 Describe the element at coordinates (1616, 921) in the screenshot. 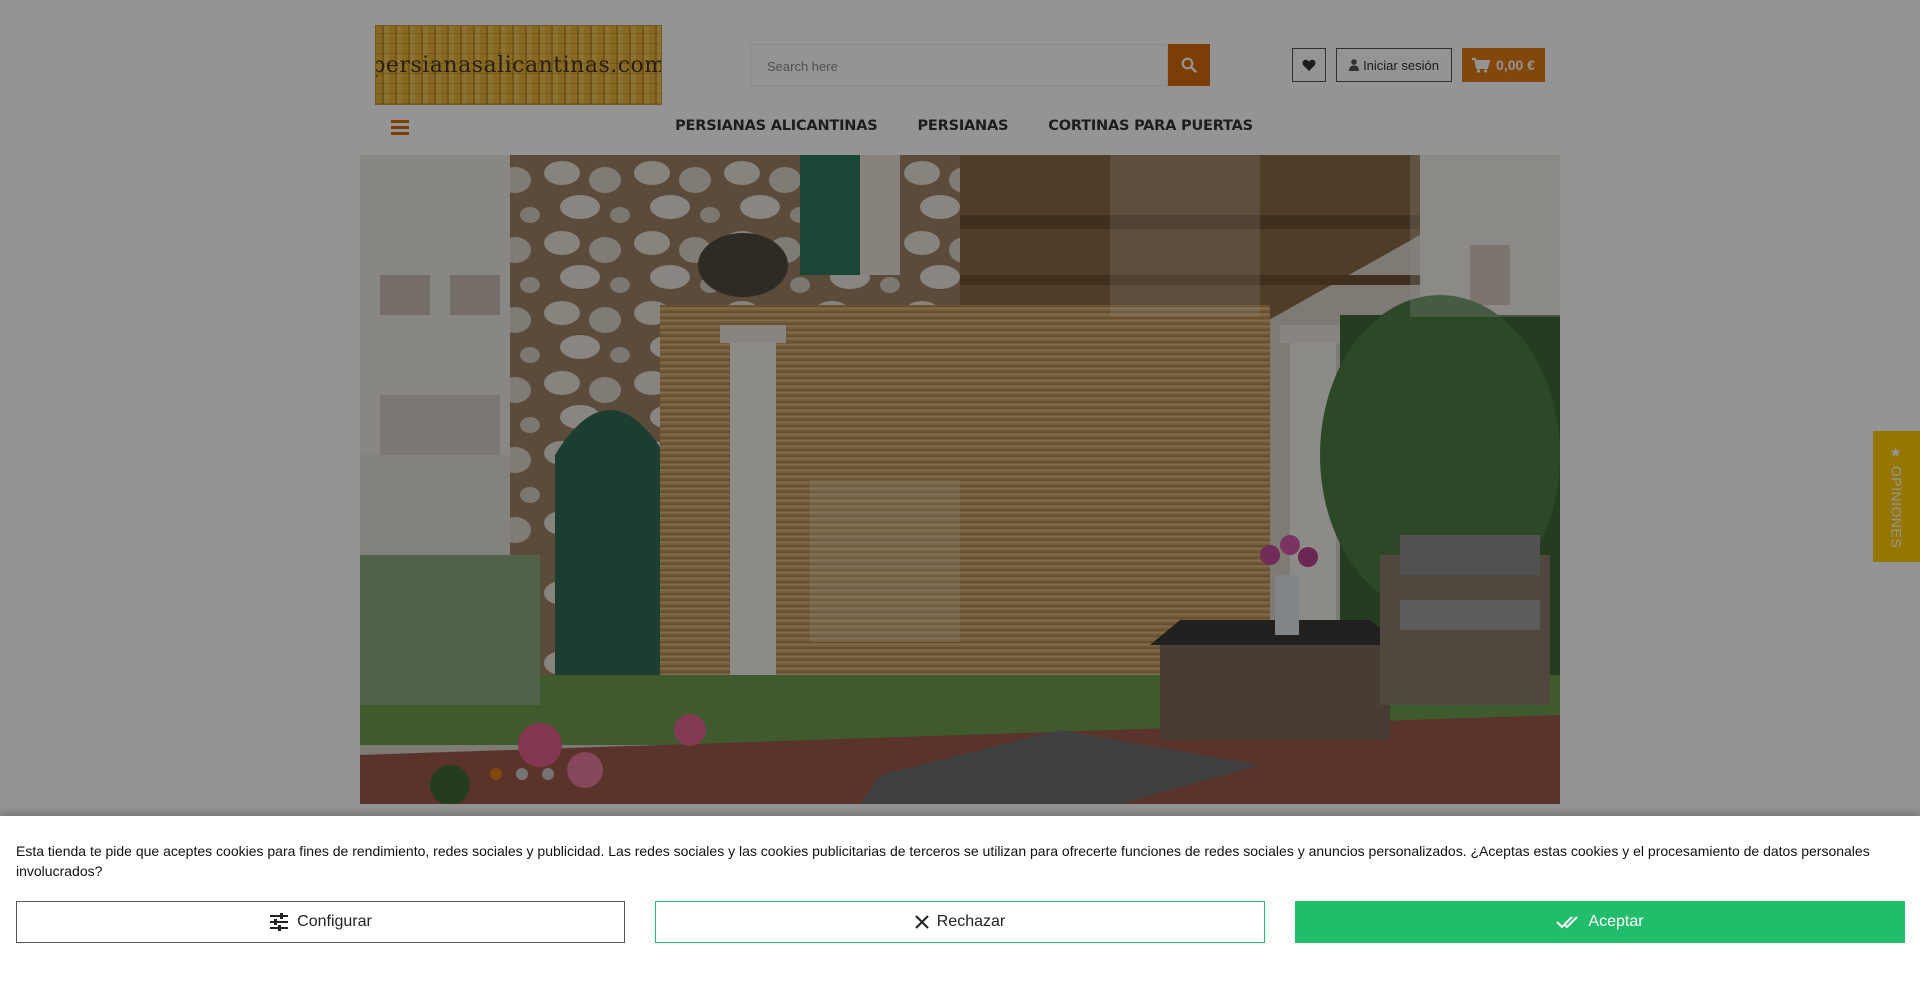

I see `accept-label: Aceptar` at that location.